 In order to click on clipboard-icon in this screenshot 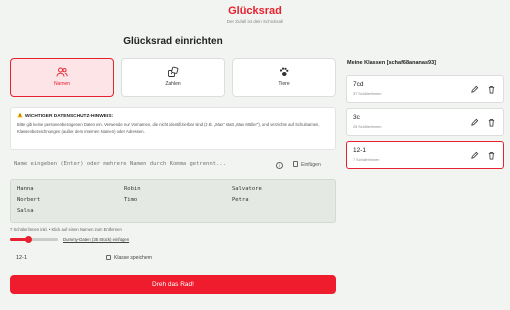, I will do `click(295, 164)`.